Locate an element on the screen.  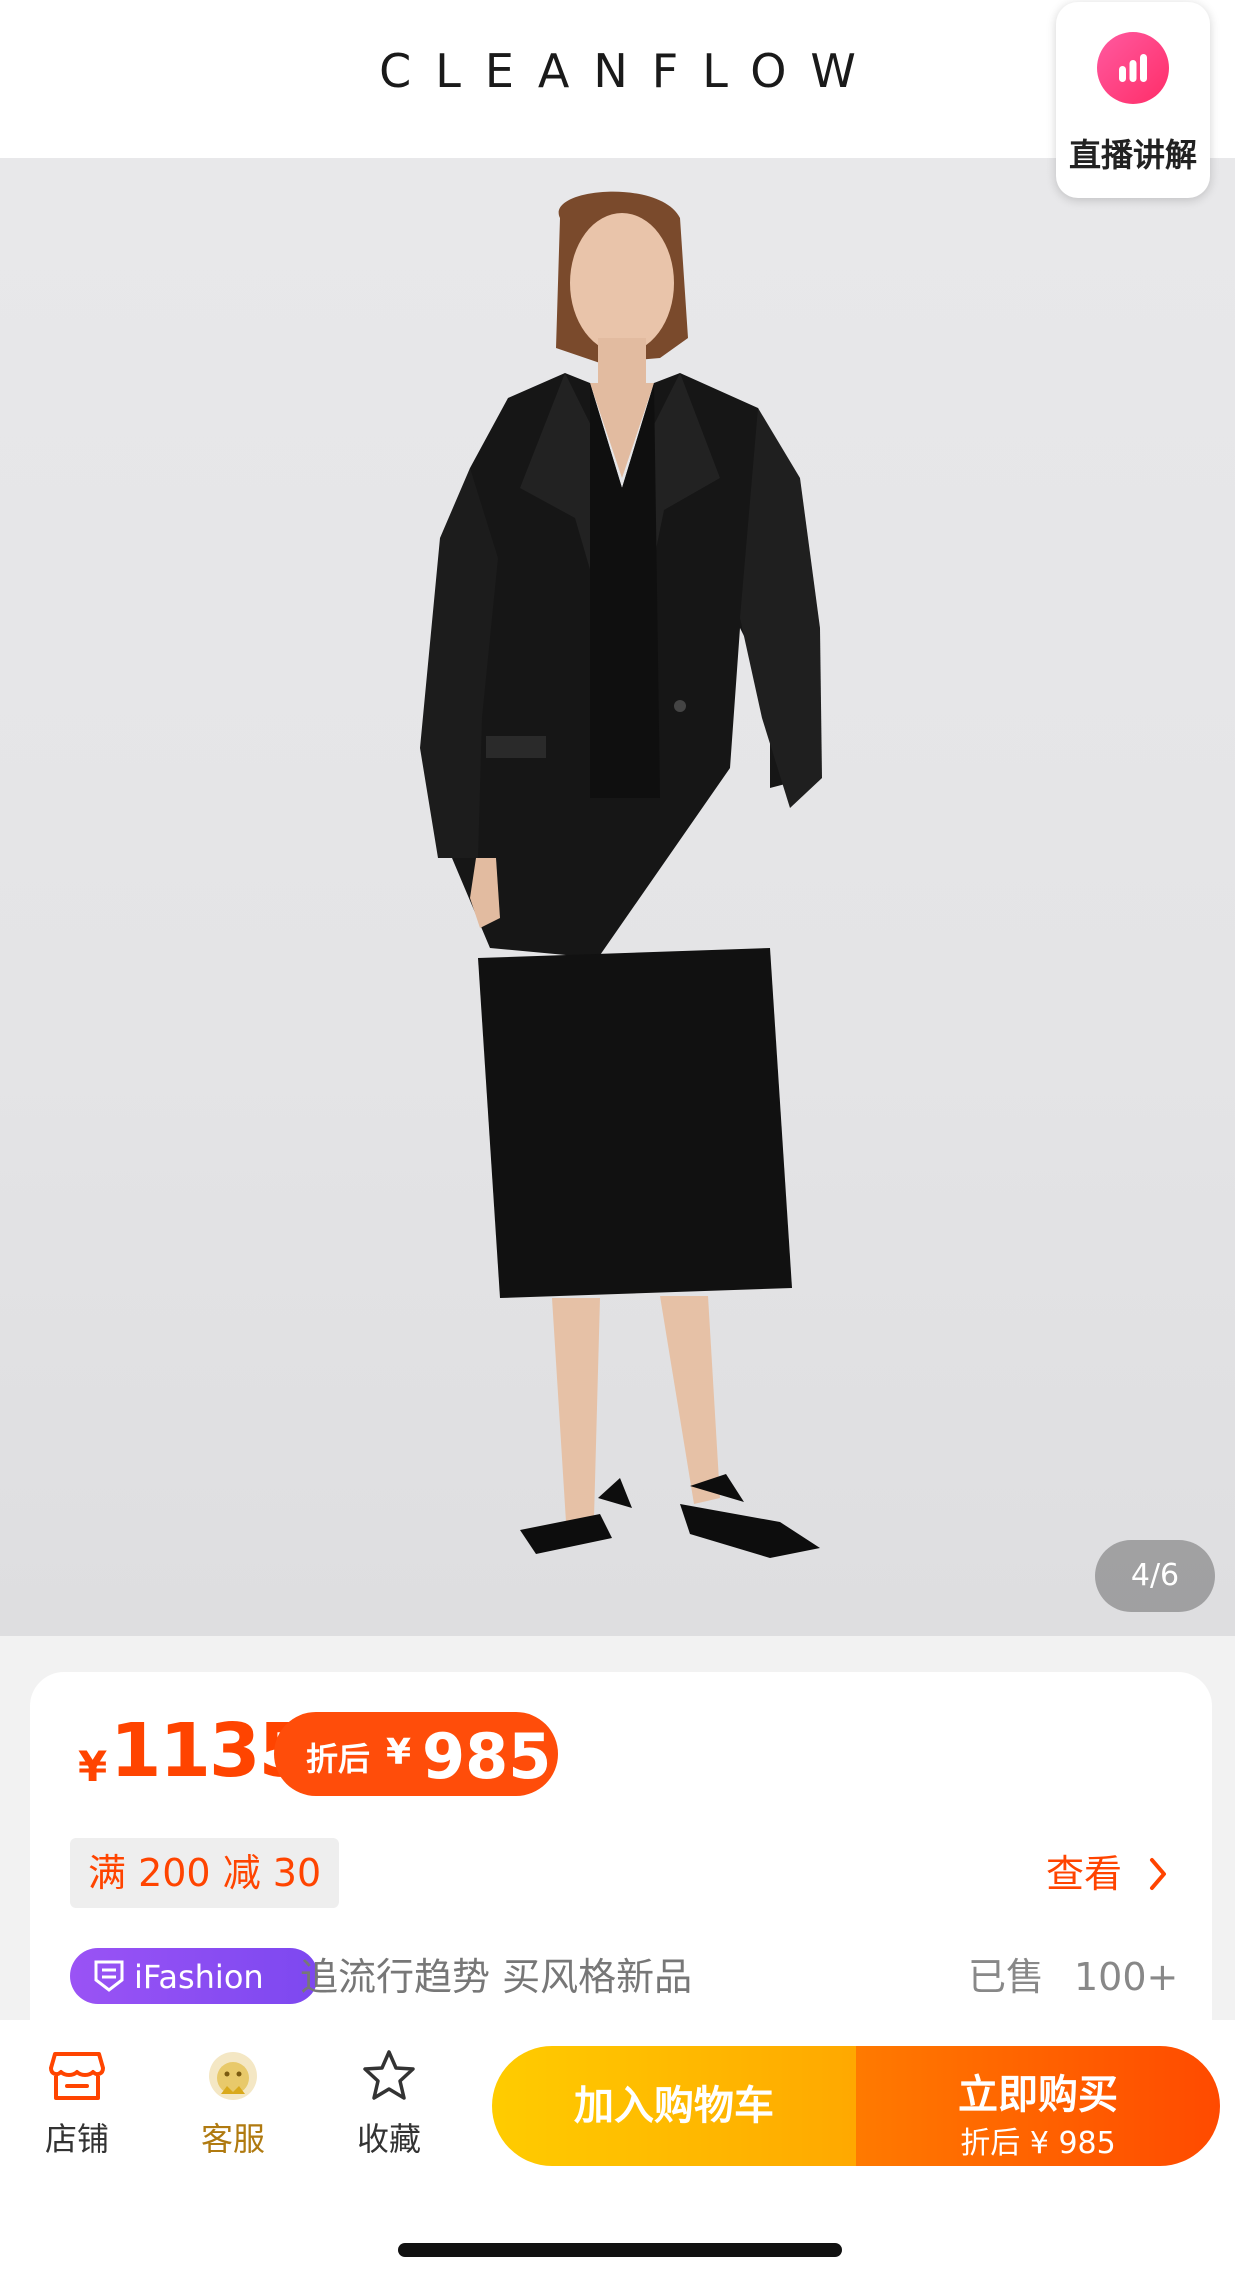
live-explain-button: 直播讲解 is located at coordinates (1133, 100).